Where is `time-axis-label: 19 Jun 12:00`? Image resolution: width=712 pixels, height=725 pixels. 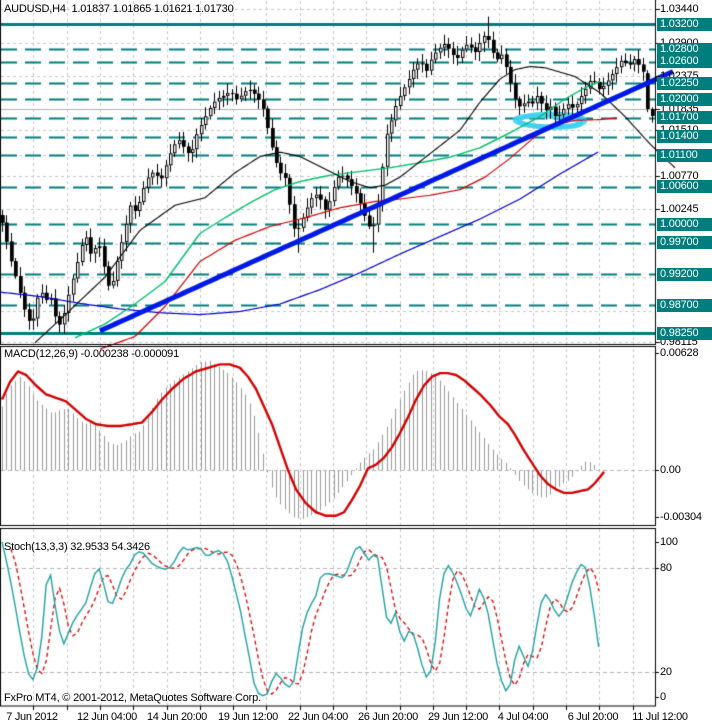 time-axis-label: 19 Jun 12:00 is located at coordinates (248, 717).